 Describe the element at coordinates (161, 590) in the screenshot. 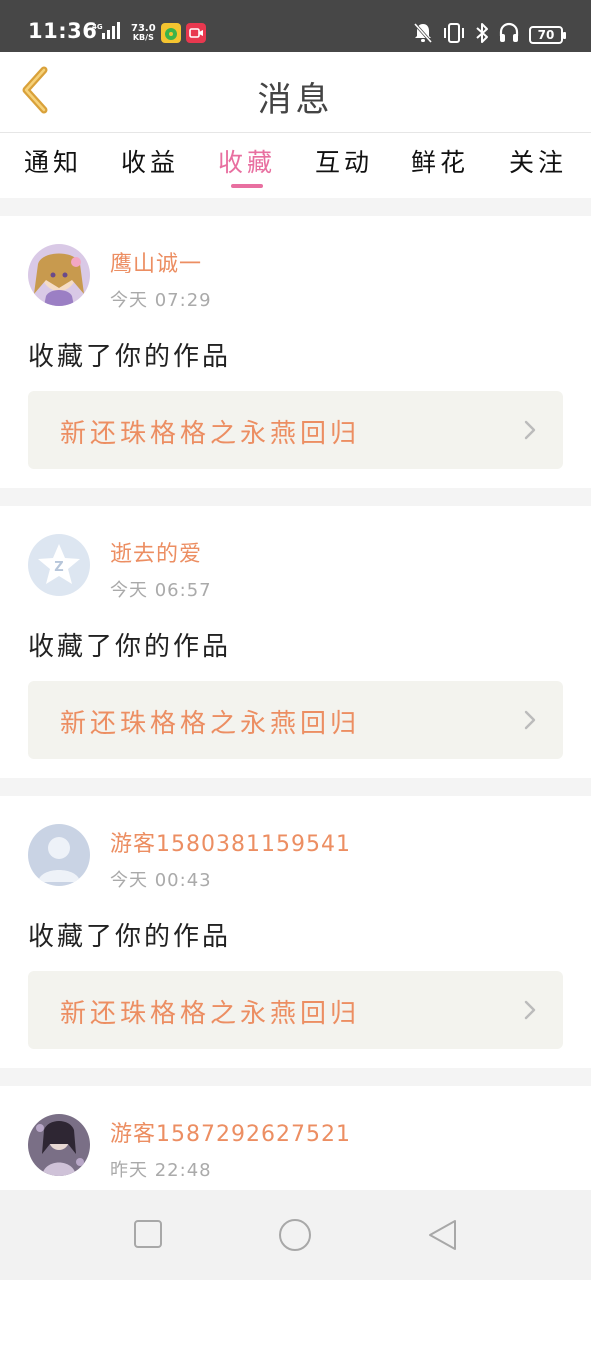

I see `timestamp: 今天 06:57` at that location.